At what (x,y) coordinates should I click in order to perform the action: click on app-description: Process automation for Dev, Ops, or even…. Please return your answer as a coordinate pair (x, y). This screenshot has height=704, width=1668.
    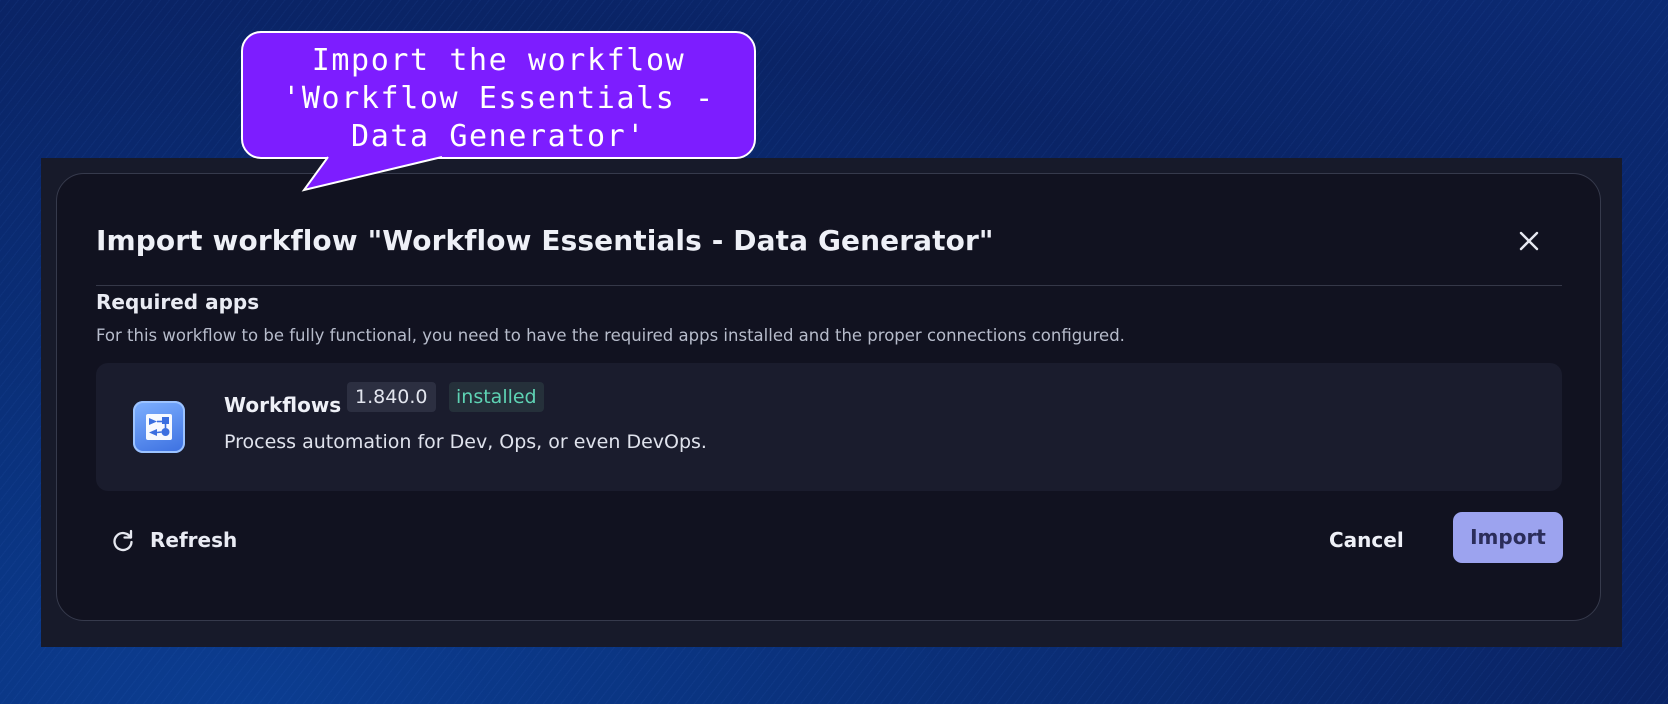
    Looking at the image, I should click on (465, 442).